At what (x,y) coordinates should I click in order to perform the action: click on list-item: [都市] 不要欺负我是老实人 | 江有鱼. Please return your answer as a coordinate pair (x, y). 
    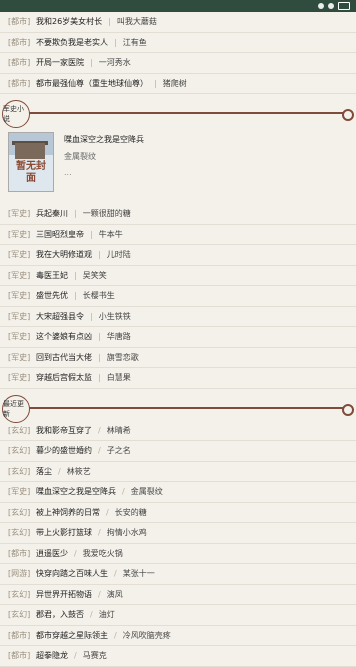
    Looking at the image, I should click on (178, 43).